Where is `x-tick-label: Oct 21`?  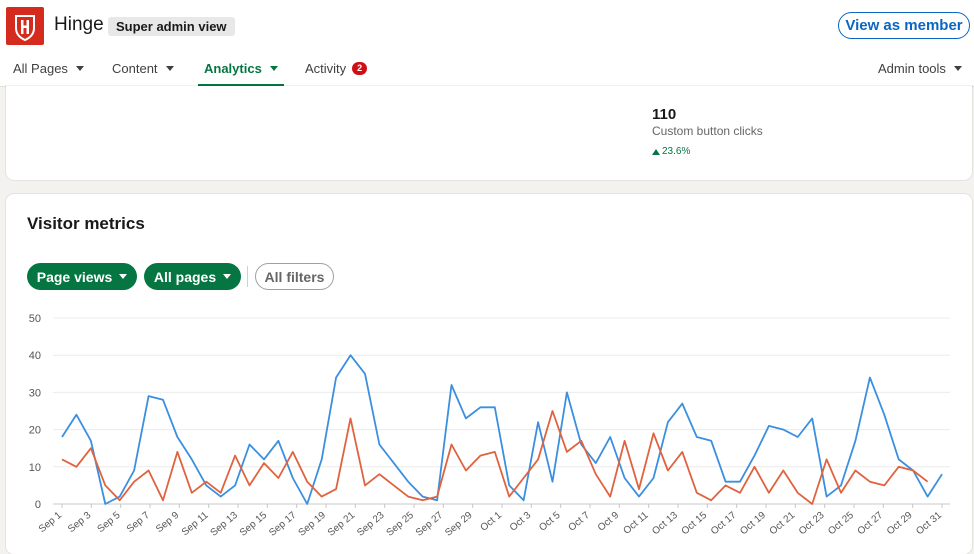
x-tick-label: Oct 21 is located at coordinates (783, 524).